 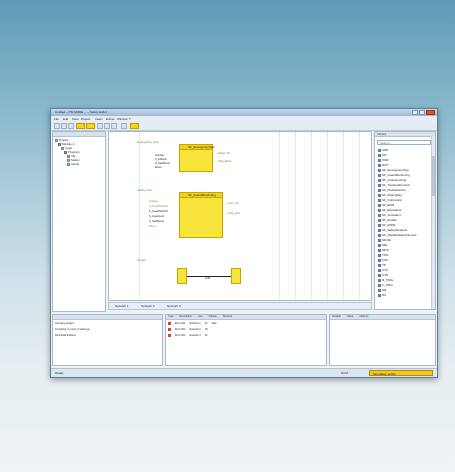 What do you see at coordinates (185, 317) in the screenshot?
I see `column-header: Description` at bounding box center [185, 317].